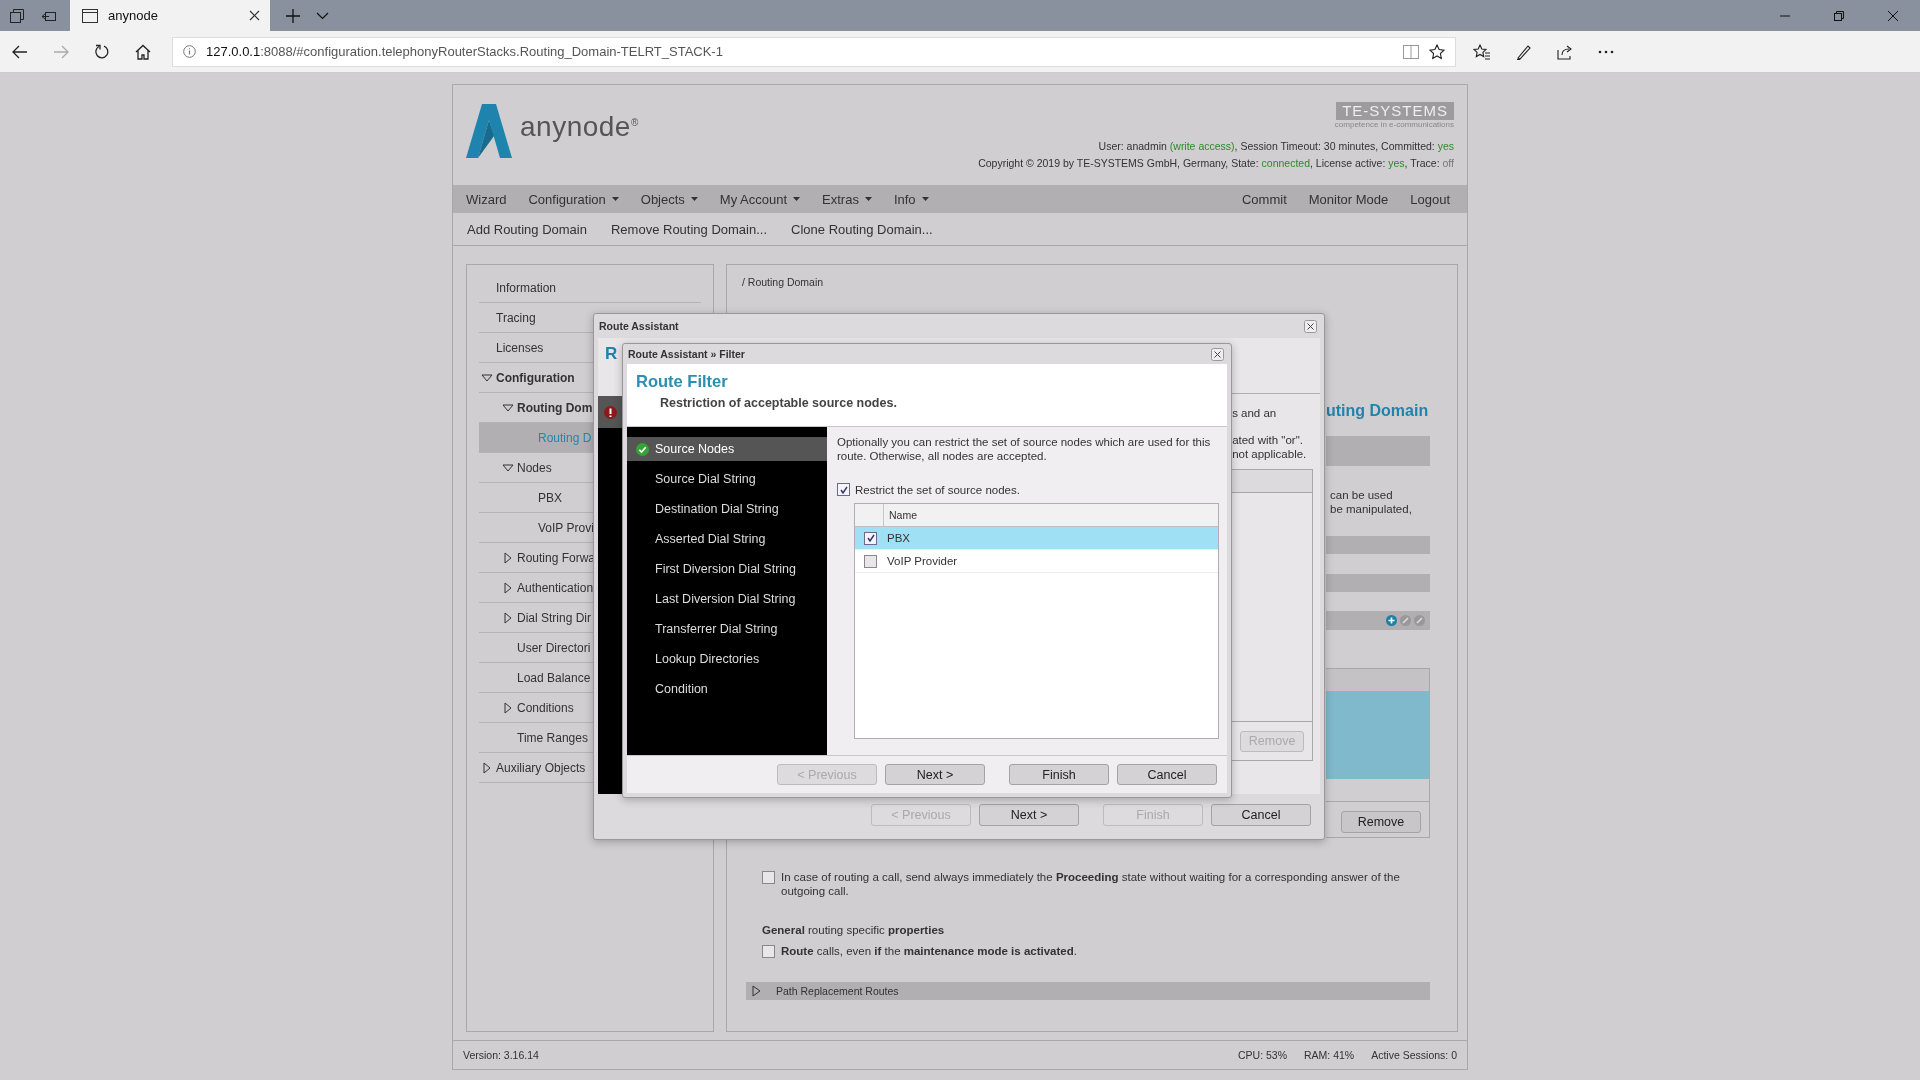 This screenshot has width=1920, height=1080. Describe the element at coordinates (590, 288) in the screenshot. I see `sidebar-item: Information` at that location.